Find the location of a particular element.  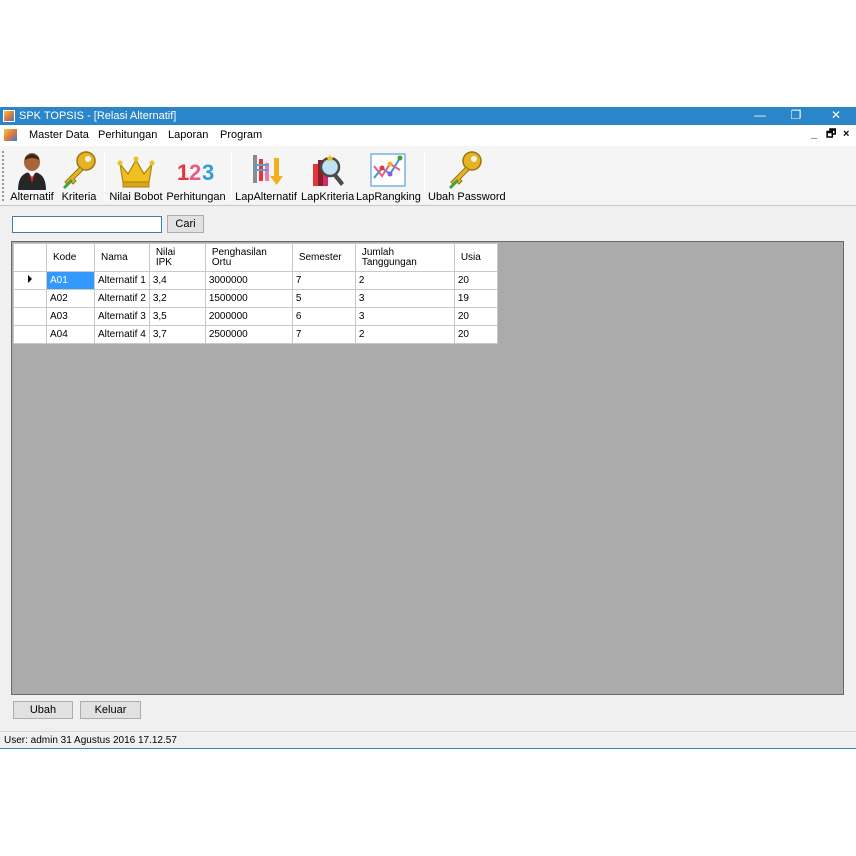

numbers-123-icon: 1 2 3 is located at coordinates (195, 172).